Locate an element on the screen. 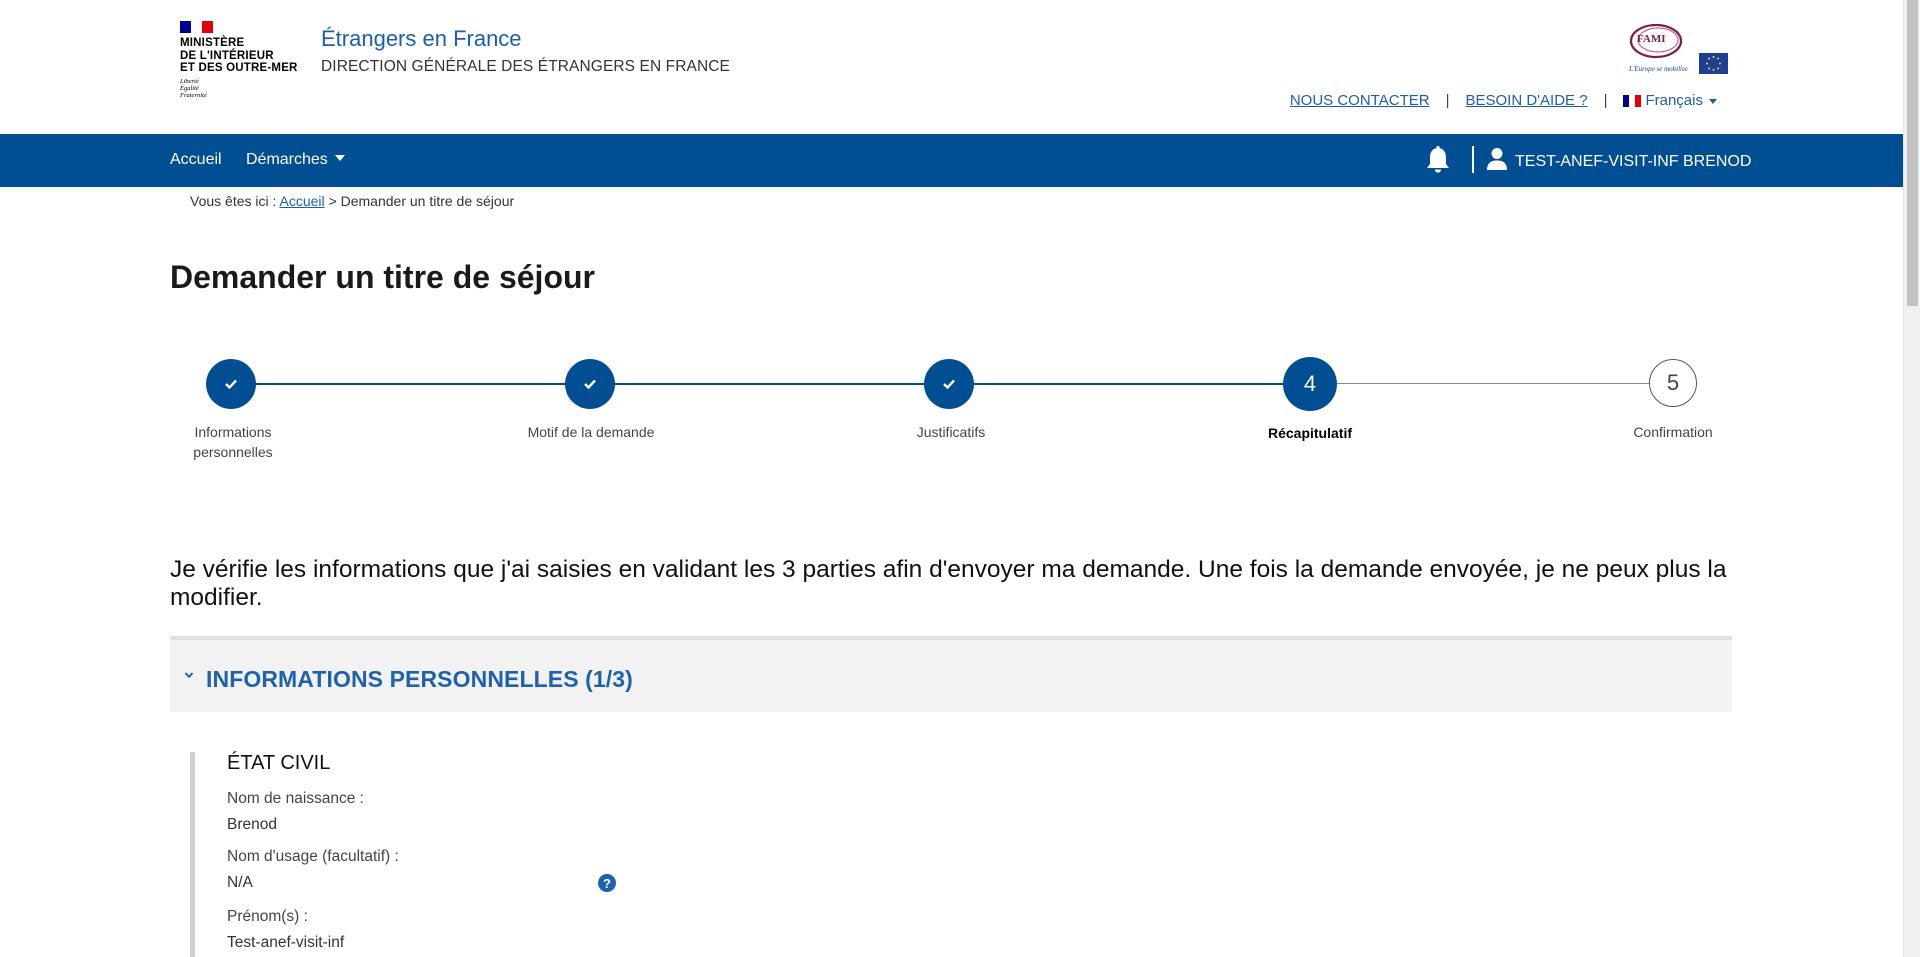 This screenshot has width=1920, height=957. birth-name-label: Nom de naissance : is located at coordinates (295, 798).